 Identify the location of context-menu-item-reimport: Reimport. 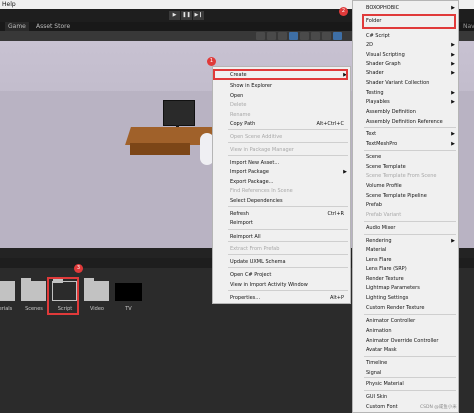
(281, 223).